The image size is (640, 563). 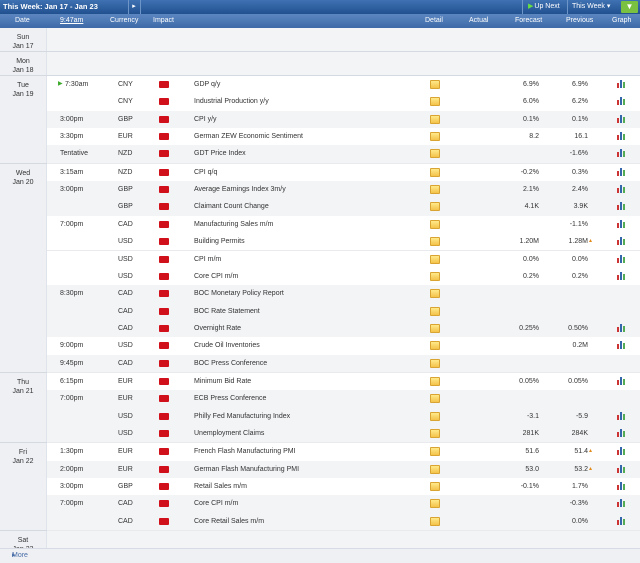 I want to click on event-title: Core CPI m/m, so click(x=216, y=504).